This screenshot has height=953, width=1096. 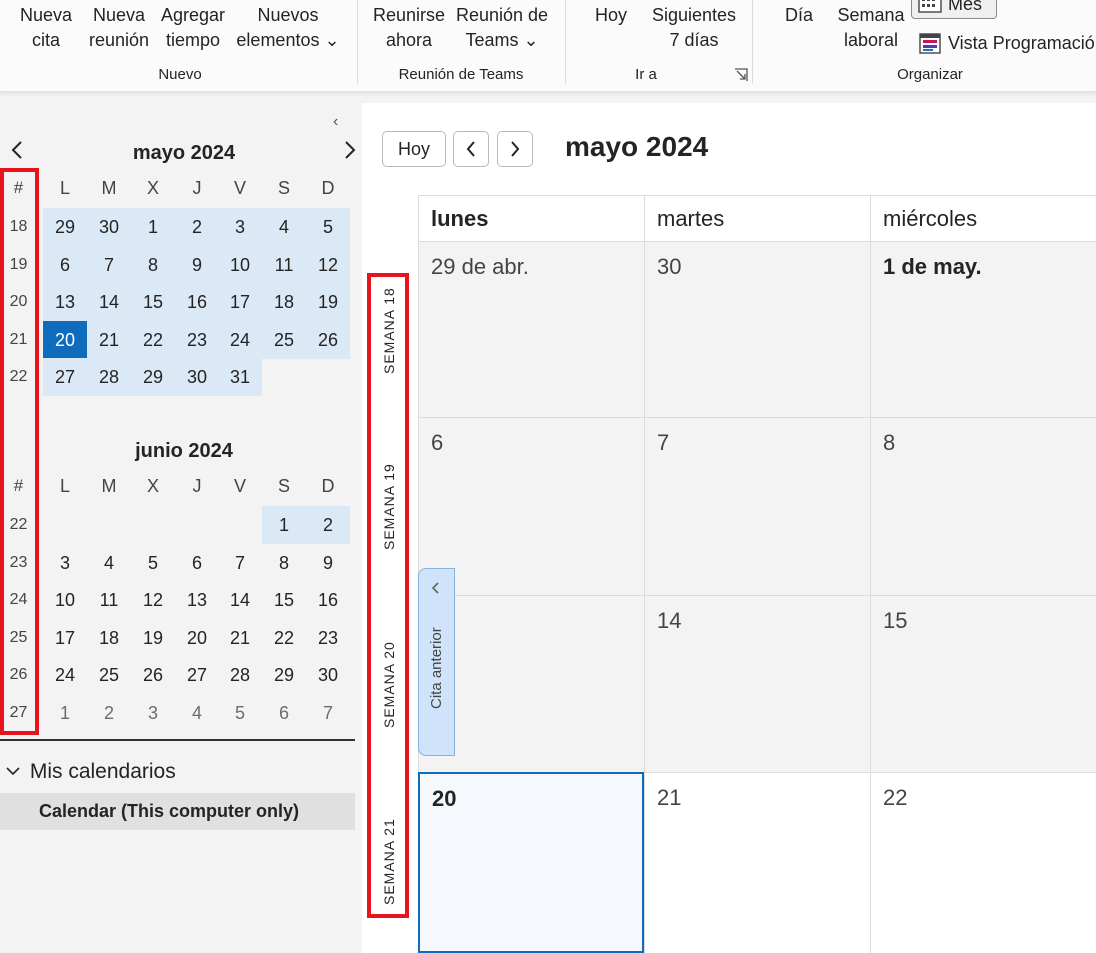 What do you see at coordinates (502, 28) in the screenshot?
I see `teams-meeting-button: Reunión de Teams ⌄` at bounding box center [502, 28].